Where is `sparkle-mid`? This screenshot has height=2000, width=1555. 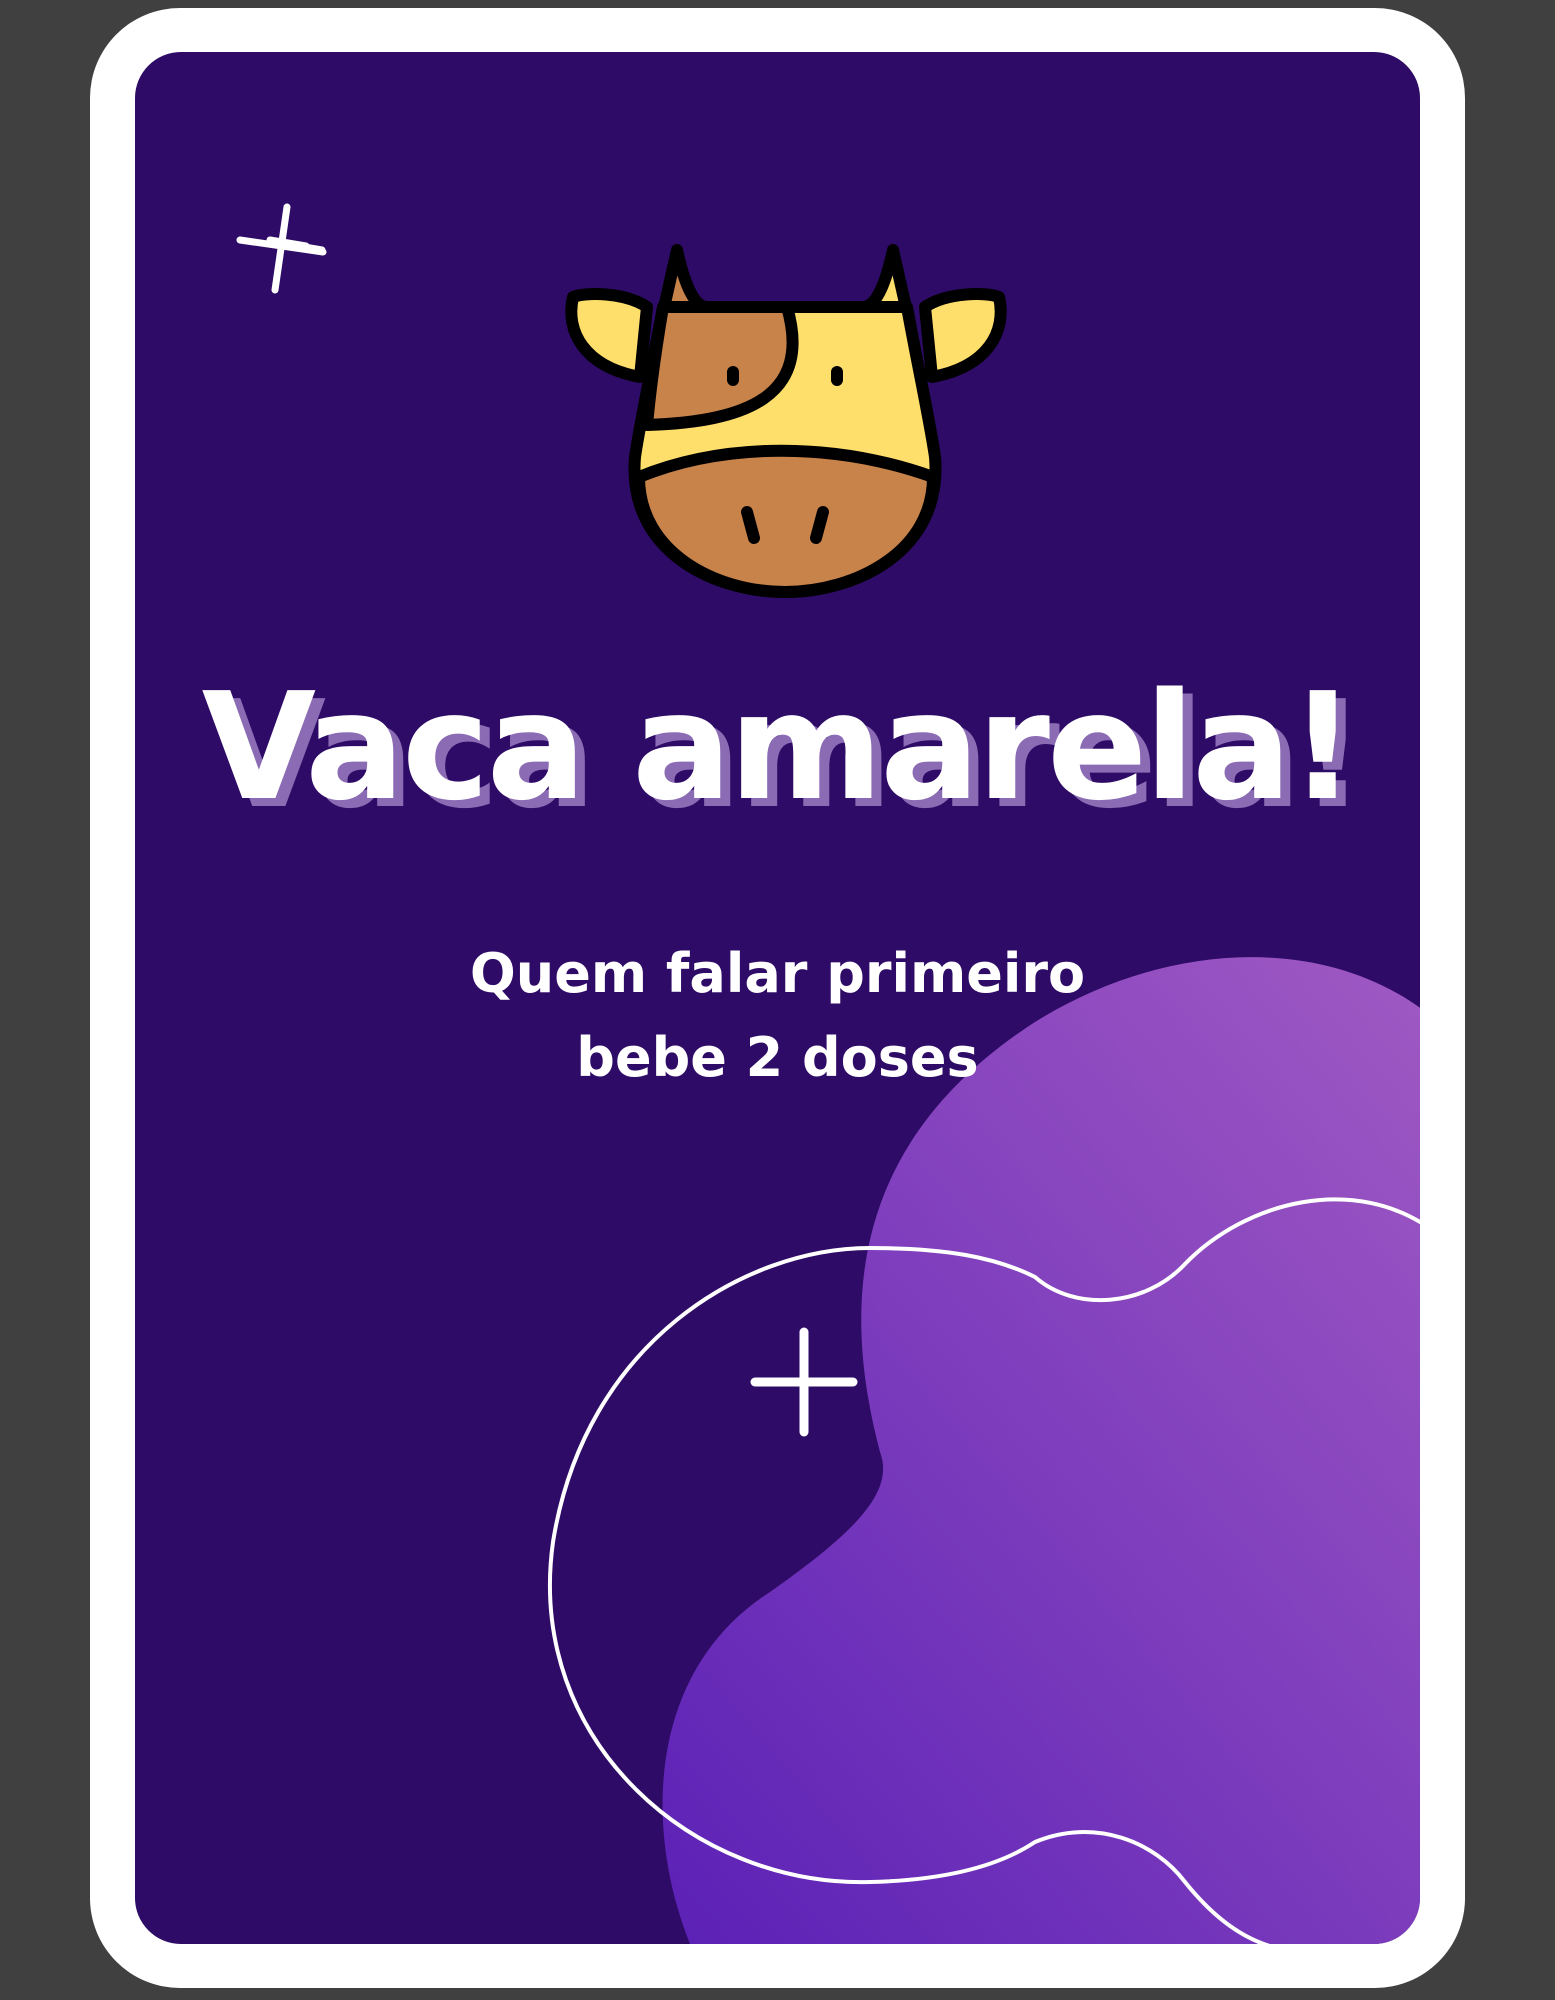
sparkle-mid is located at coordinates (804, 1382).